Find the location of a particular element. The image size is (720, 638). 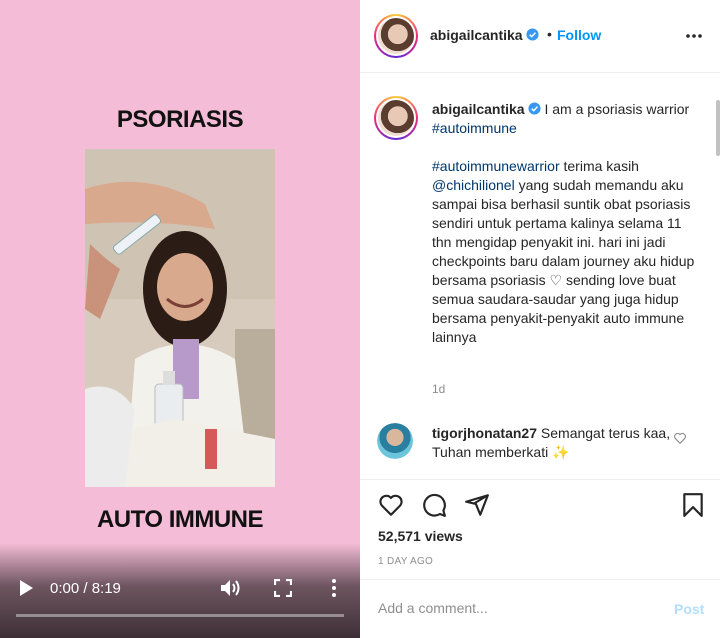

like-button is located at coordinates (391, 505).